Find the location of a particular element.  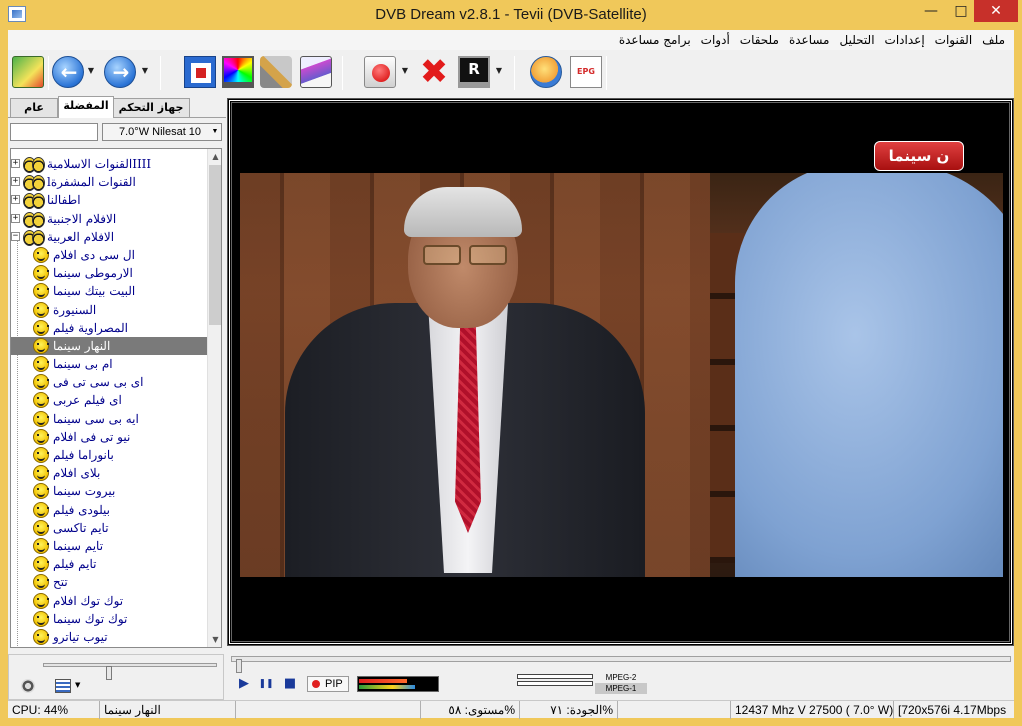

channel-item: بيروت سينما is located at coordinates (109, 491).